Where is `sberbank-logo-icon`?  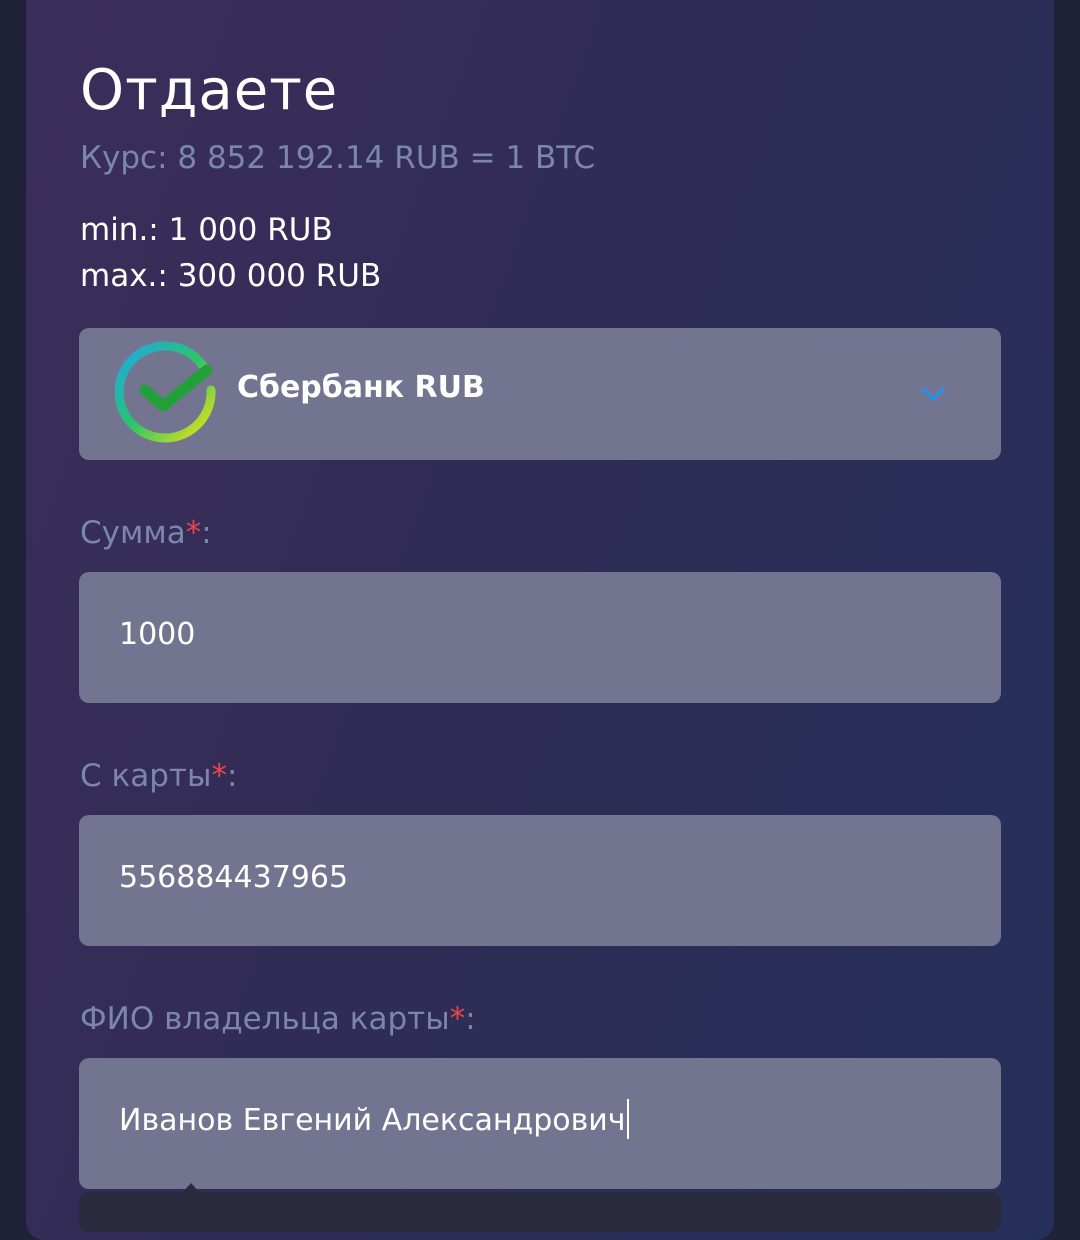
sberbank-logo-icon is located at coordinates (165, 392).